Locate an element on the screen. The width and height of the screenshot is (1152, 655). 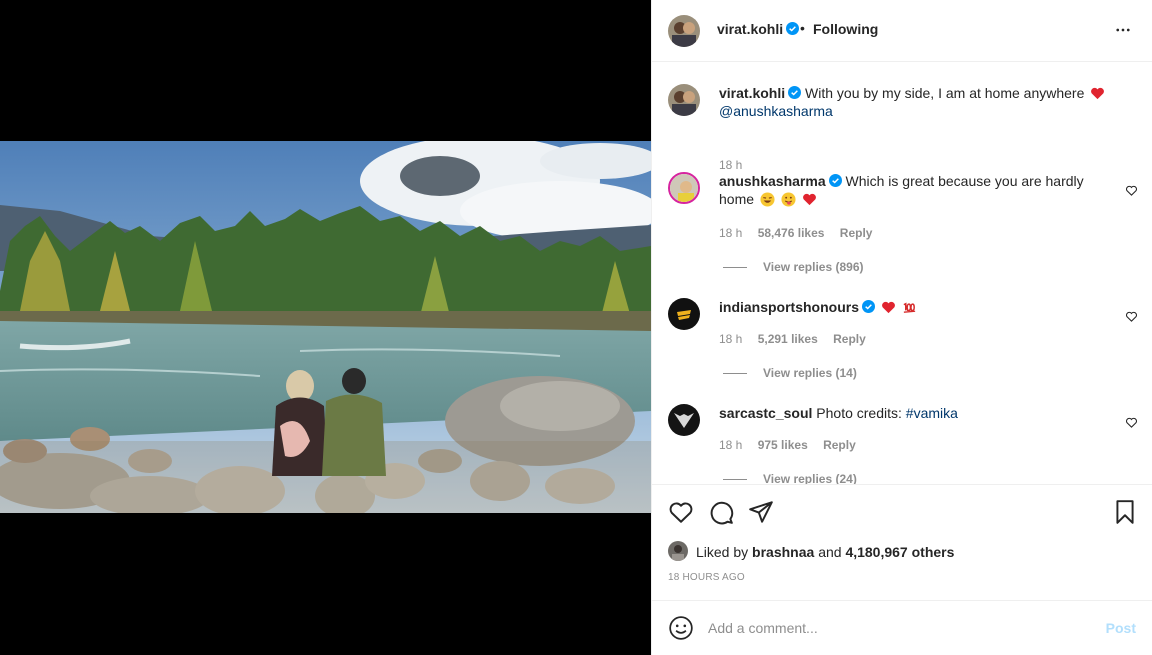
liker-avatar is located at coordinates (678, 551).